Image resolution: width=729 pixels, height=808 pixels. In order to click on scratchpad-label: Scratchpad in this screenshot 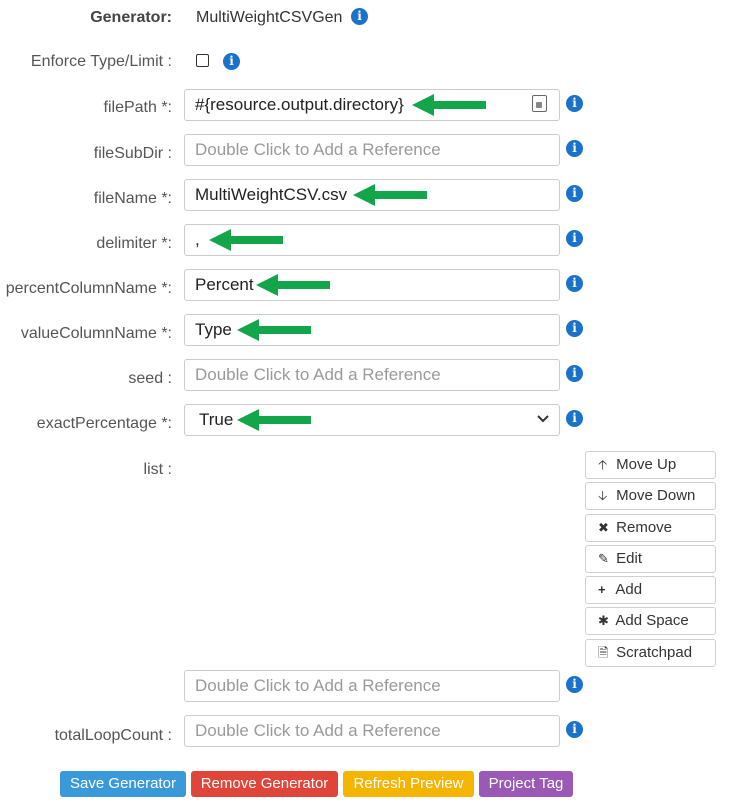, I will do `click(654, 652)`.